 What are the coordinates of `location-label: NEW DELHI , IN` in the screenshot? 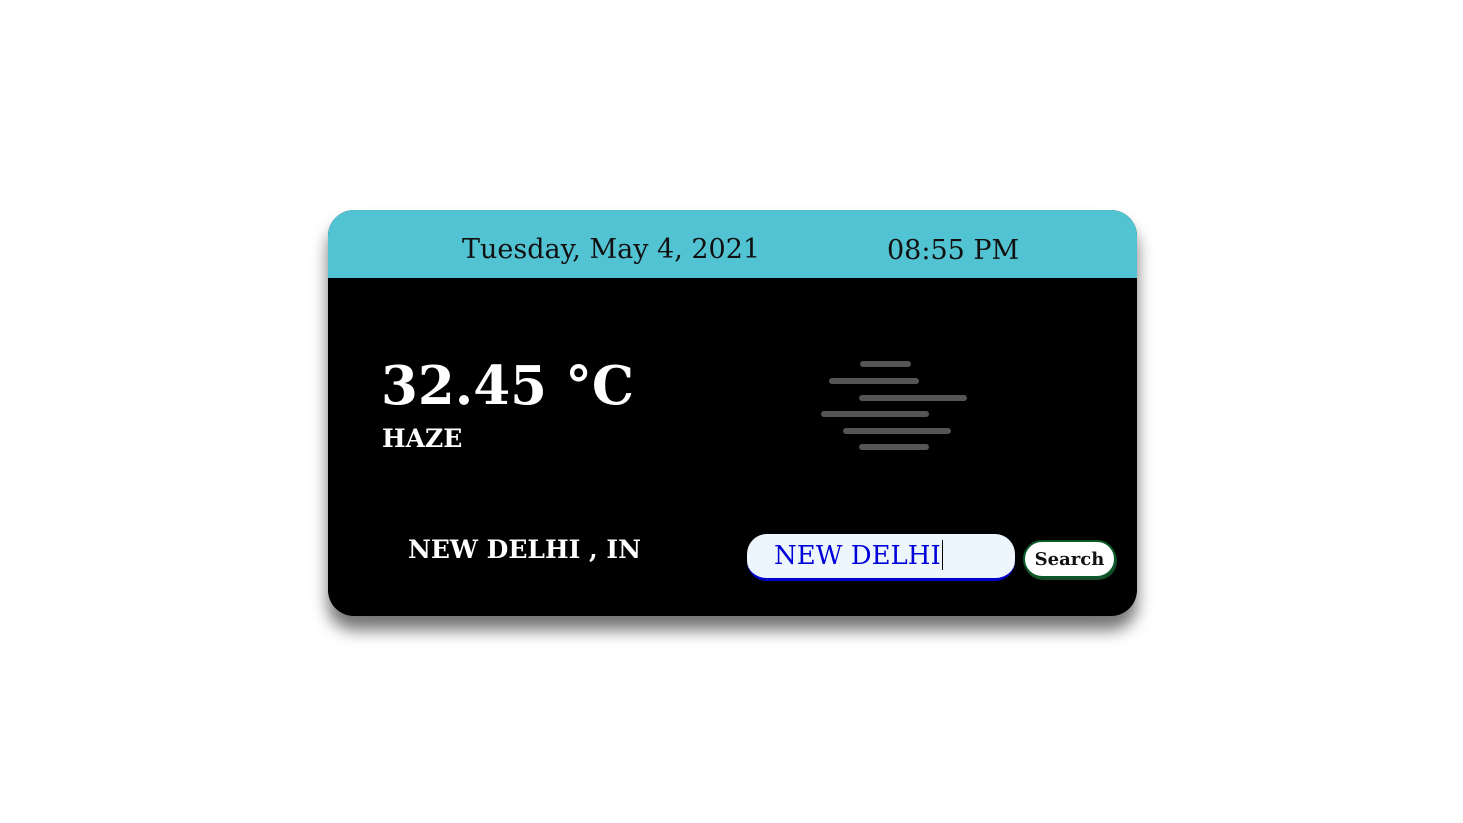 It's located at (524, 549).